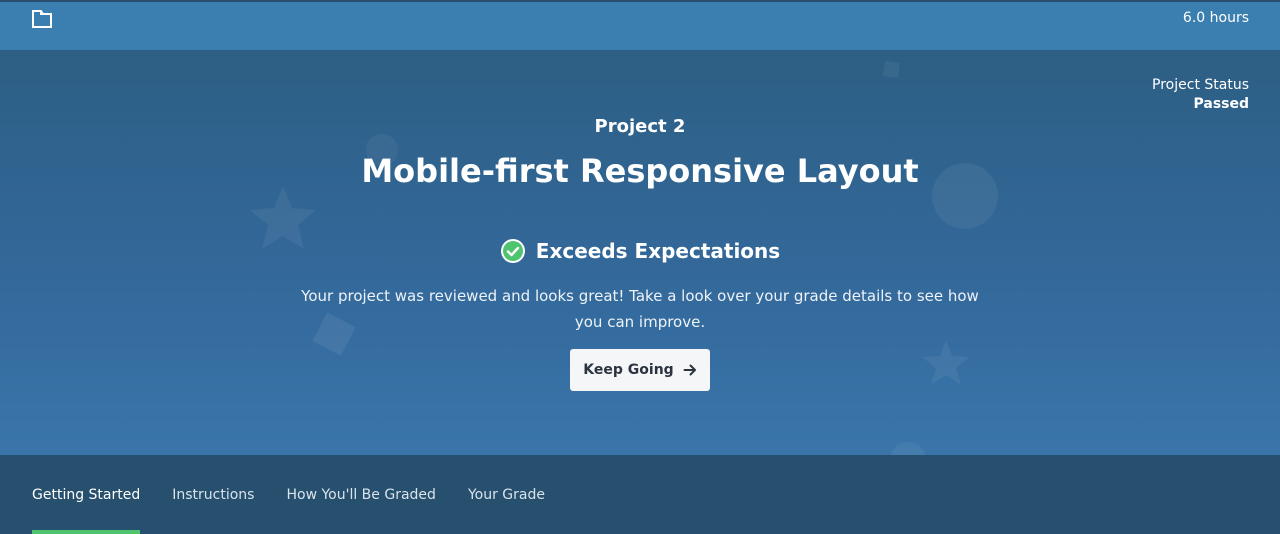 The width and height of the screenshot is (1280, 534). Describe the element at coordinates (628, 370) in the screenshot. I see `keep-going-label: Keep Going` at that location.